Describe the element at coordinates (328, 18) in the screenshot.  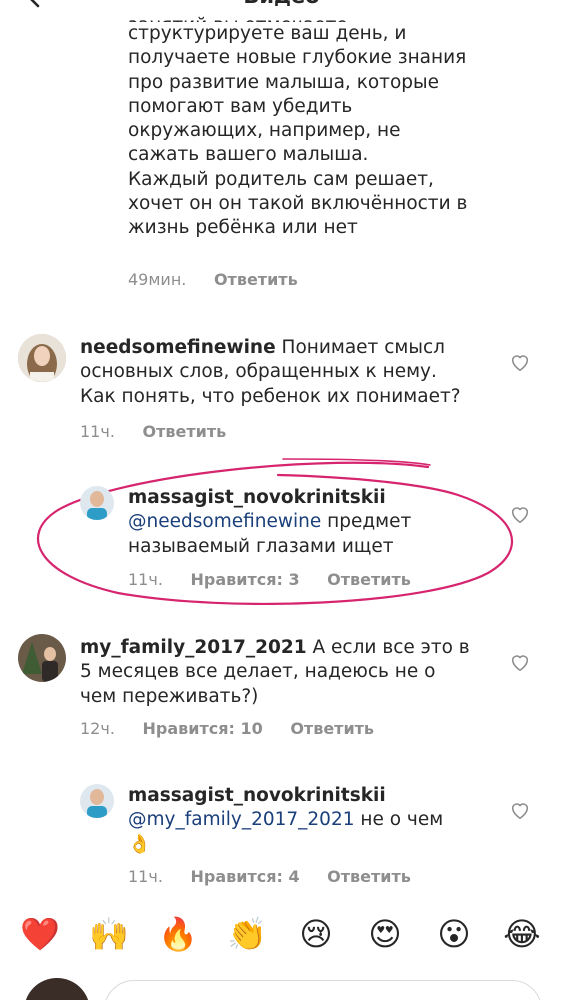
I see `comment-line: занятий вы отмечаете` at that location.